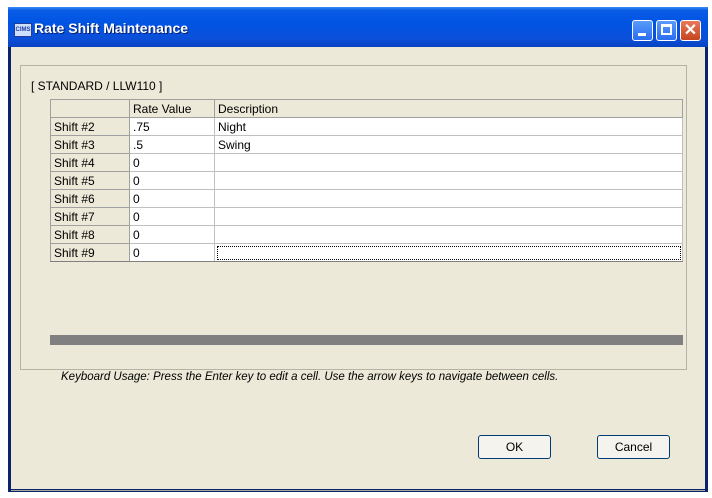 The height and width of the screenshot is (498, 712). I want to click on table-row: Shift #8 0, so click(366, 234).